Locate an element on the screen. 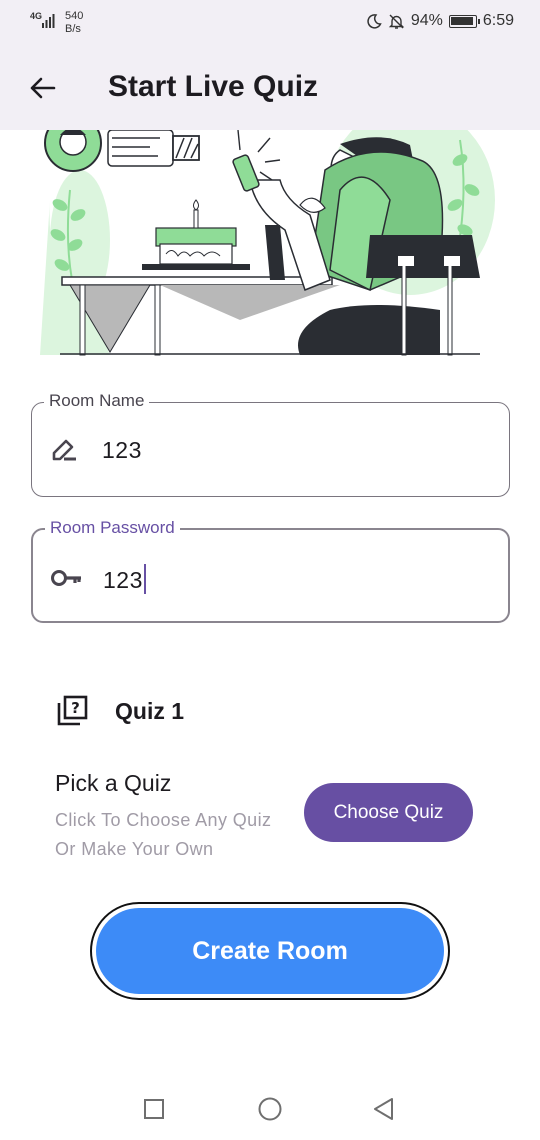 The image size is (540, 1140). pick-quiz-title: Pick a Quiz is located at coordinates (113, 783).